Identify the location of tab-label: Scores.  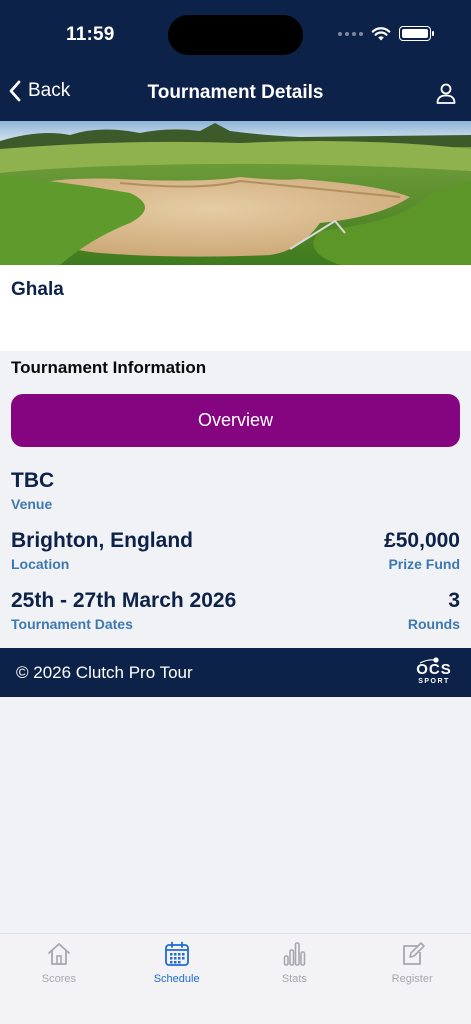
(58, 979).